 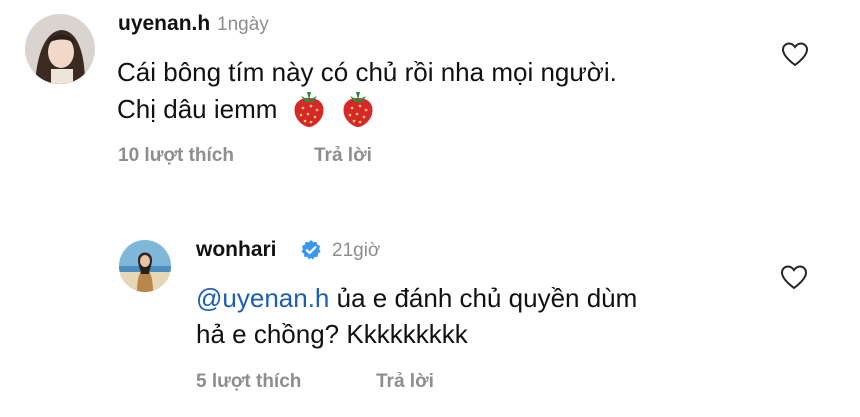 What do you see at coordinates (236, 250) in the screenshot?
I see `comment-username: wonhari` at bounding box center [236, 250].